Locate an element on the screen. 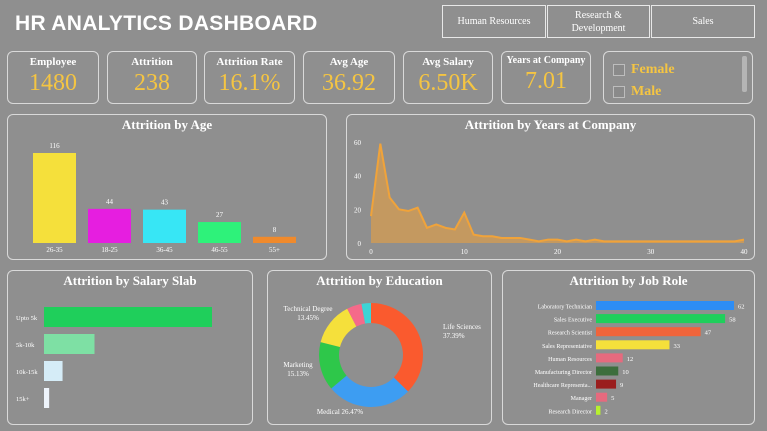 This screenshot has width=767, height=431. kpi-avg-age: Avg Age 36.92 is located at coordinates (349, 77).